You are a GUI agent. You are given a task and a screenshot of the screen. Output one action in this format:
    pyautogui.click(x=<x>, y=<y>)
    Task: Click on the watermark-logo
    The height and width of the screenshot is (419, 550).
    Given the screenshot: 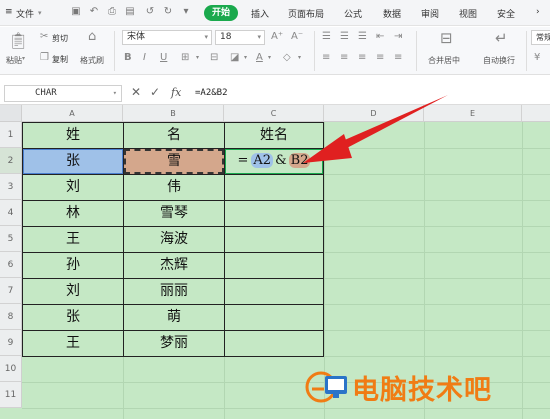 What is the action you would take?
    pyautogui.click(x=326, y=387)
    